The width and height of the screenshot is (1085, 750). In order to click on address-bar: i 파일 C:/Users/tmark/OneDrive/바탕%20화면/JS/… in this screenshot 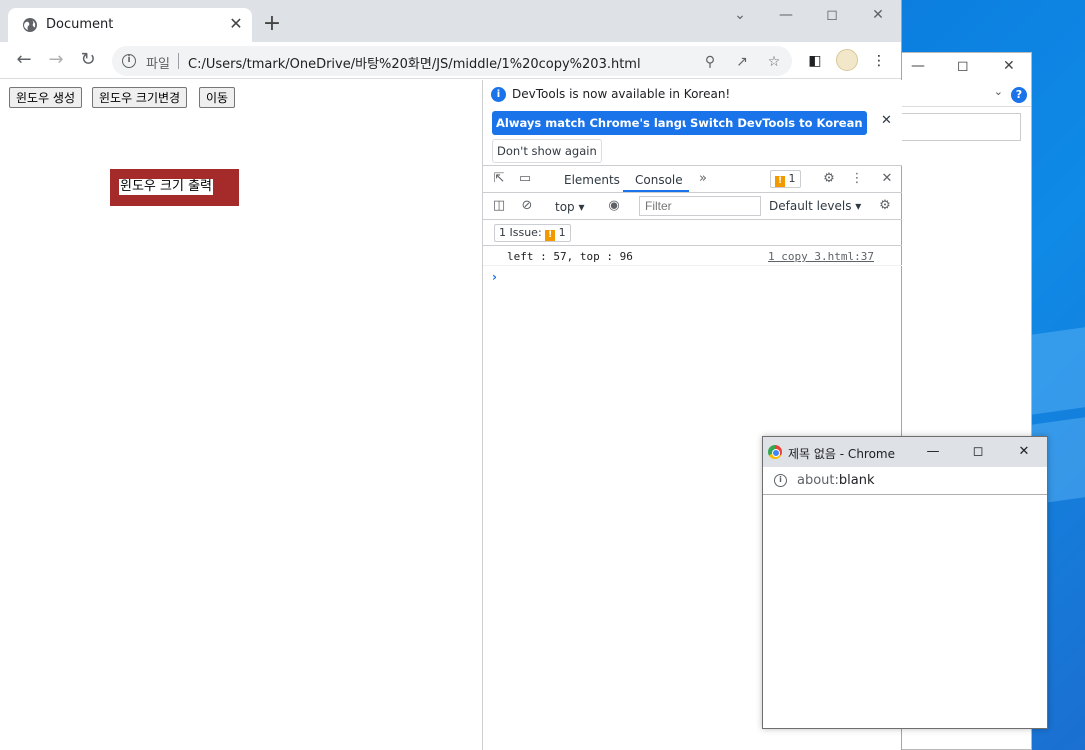, I will do `click(452, 61)`.